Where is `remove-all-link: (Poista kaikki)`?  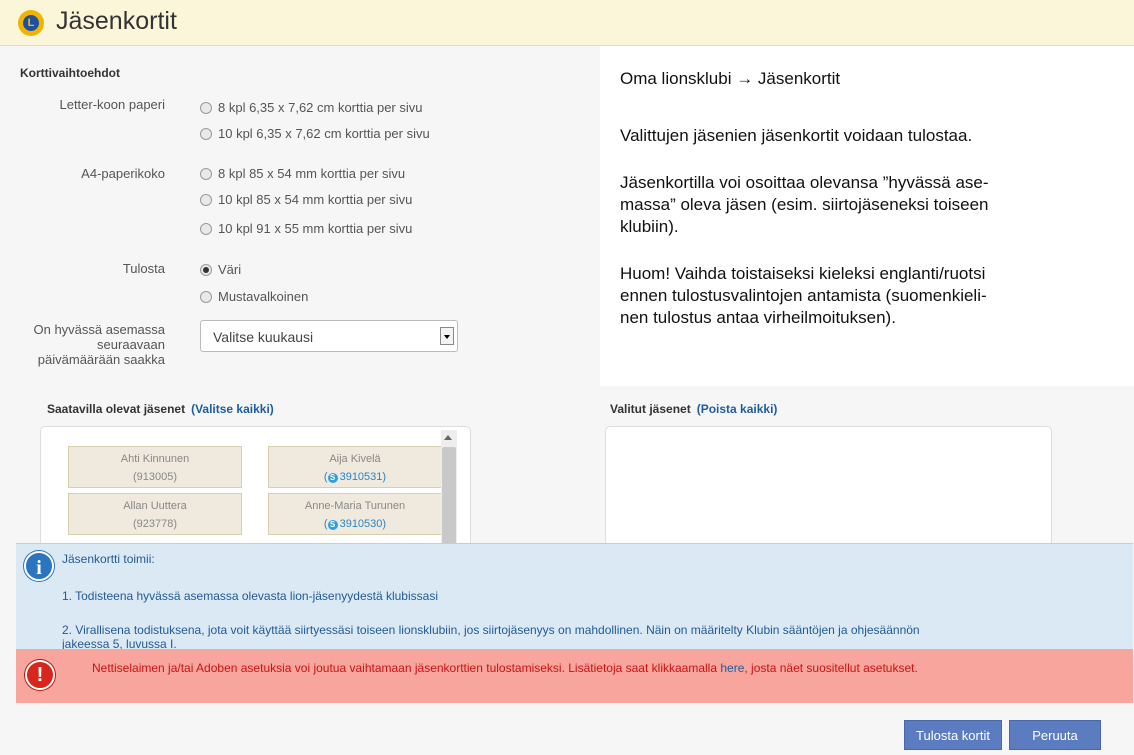
remove-all-link: (Poista kaikki) is located at coordinates (737, 409).